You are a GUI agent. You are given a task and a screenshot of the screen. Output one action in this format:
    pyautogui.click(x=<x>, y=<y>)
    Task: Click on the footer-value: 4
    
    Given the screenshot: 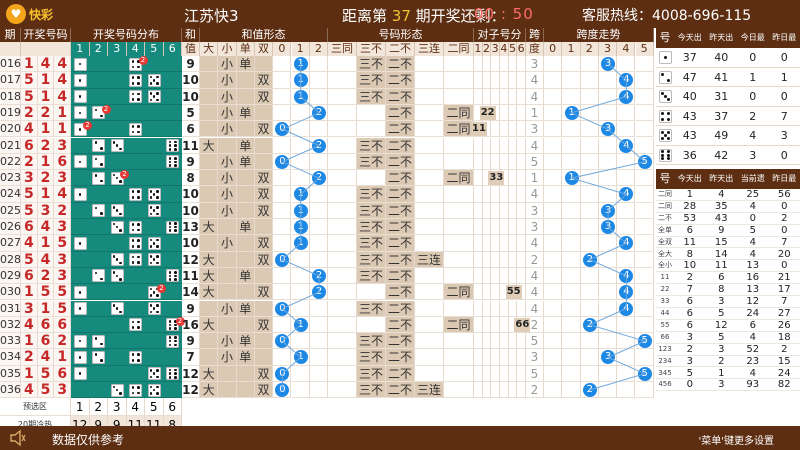 What is the action you would take?
    pyautogui.click(x=135, y=407)
    